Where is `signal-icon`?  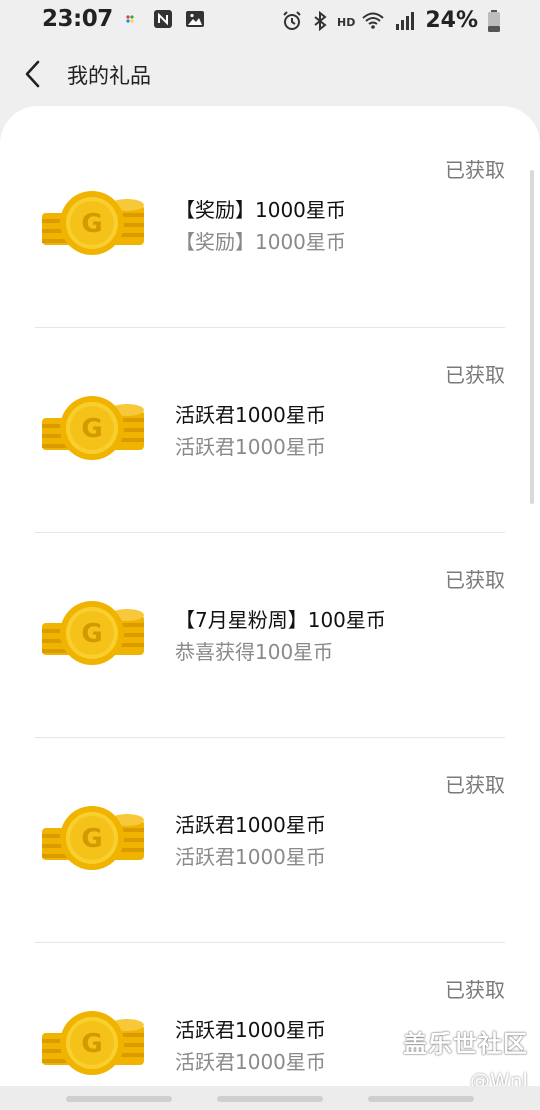 signal-icon is located at coordinates (405, 20).